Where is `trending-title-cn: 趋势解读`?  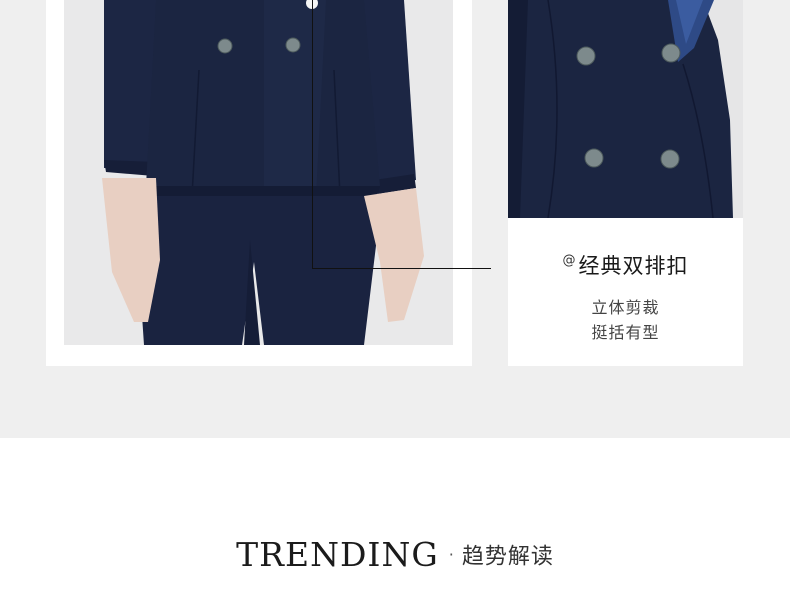
trending-title-cn: 趋势解读 is located at coordinates (507, 557).